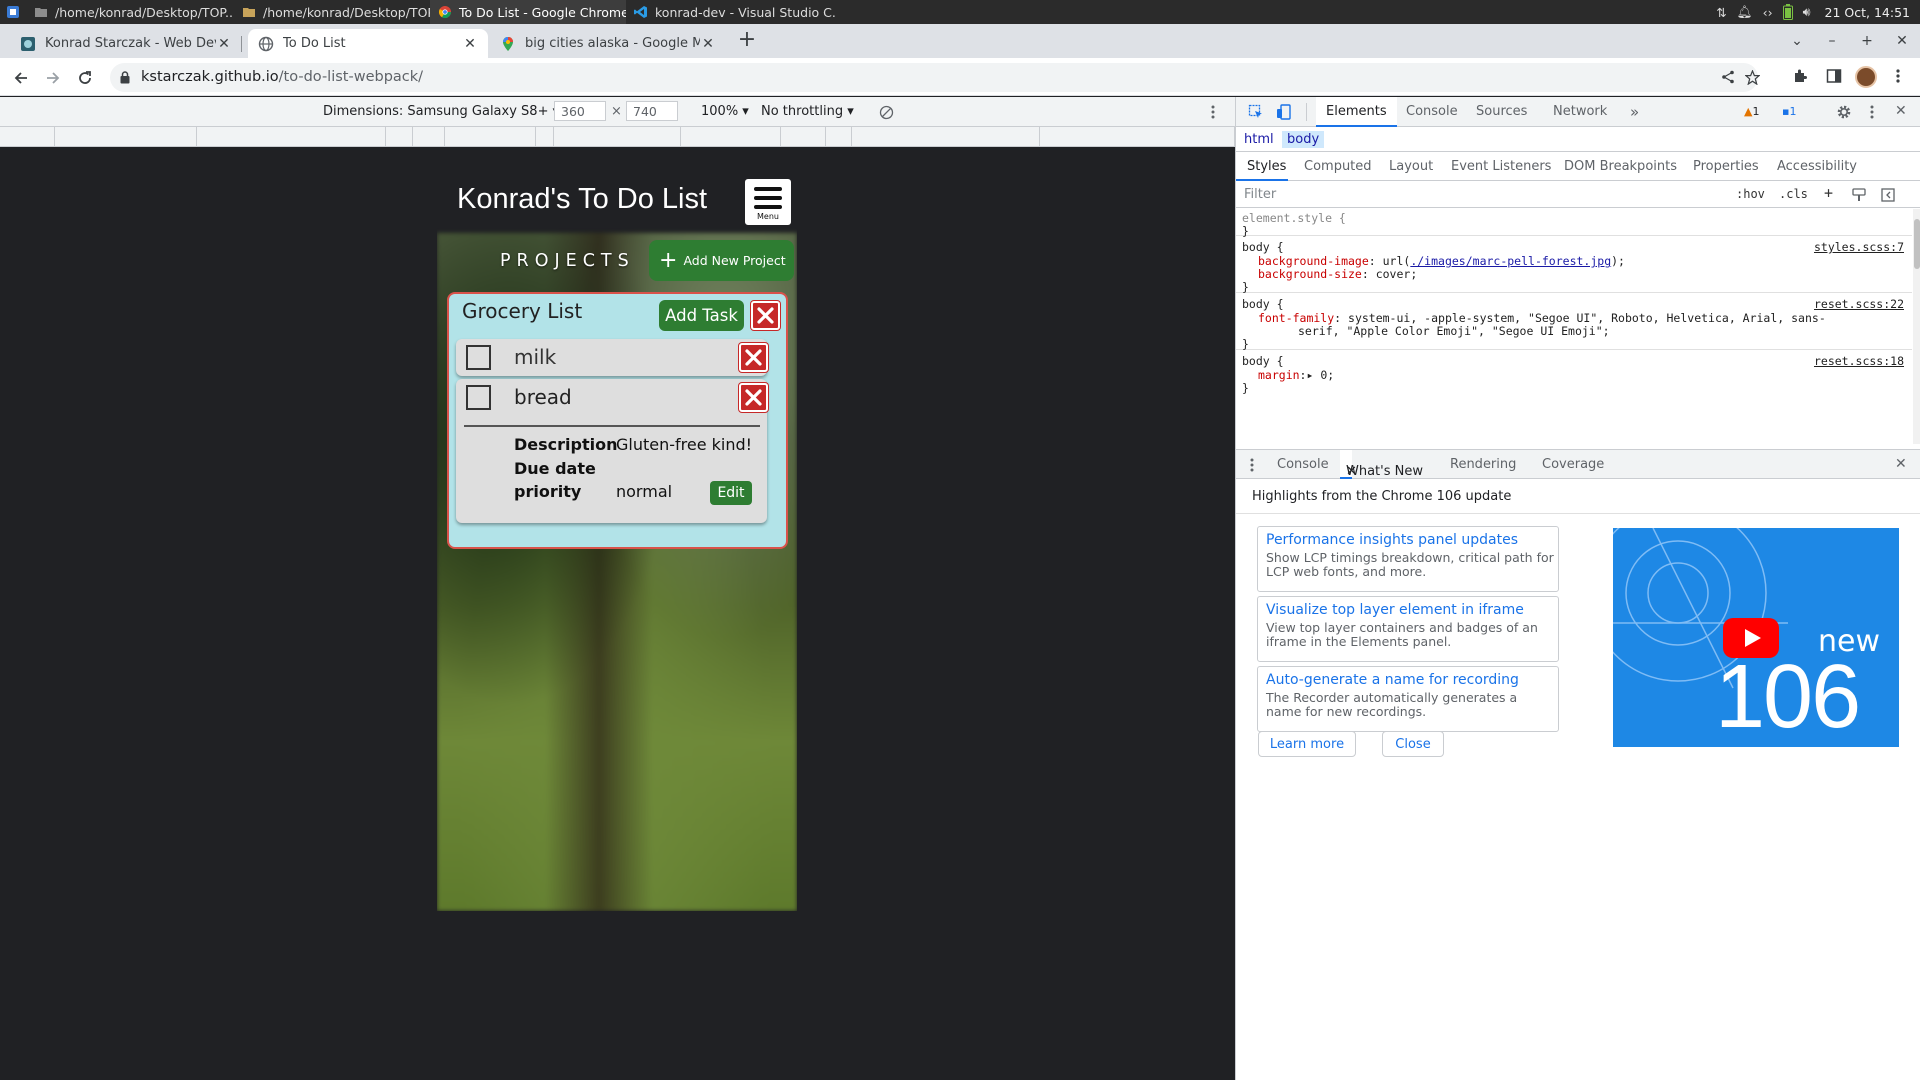  Describe the element at coordinates (1284, 112) in the screenshot. I see `device-toggle-icon` at that location.